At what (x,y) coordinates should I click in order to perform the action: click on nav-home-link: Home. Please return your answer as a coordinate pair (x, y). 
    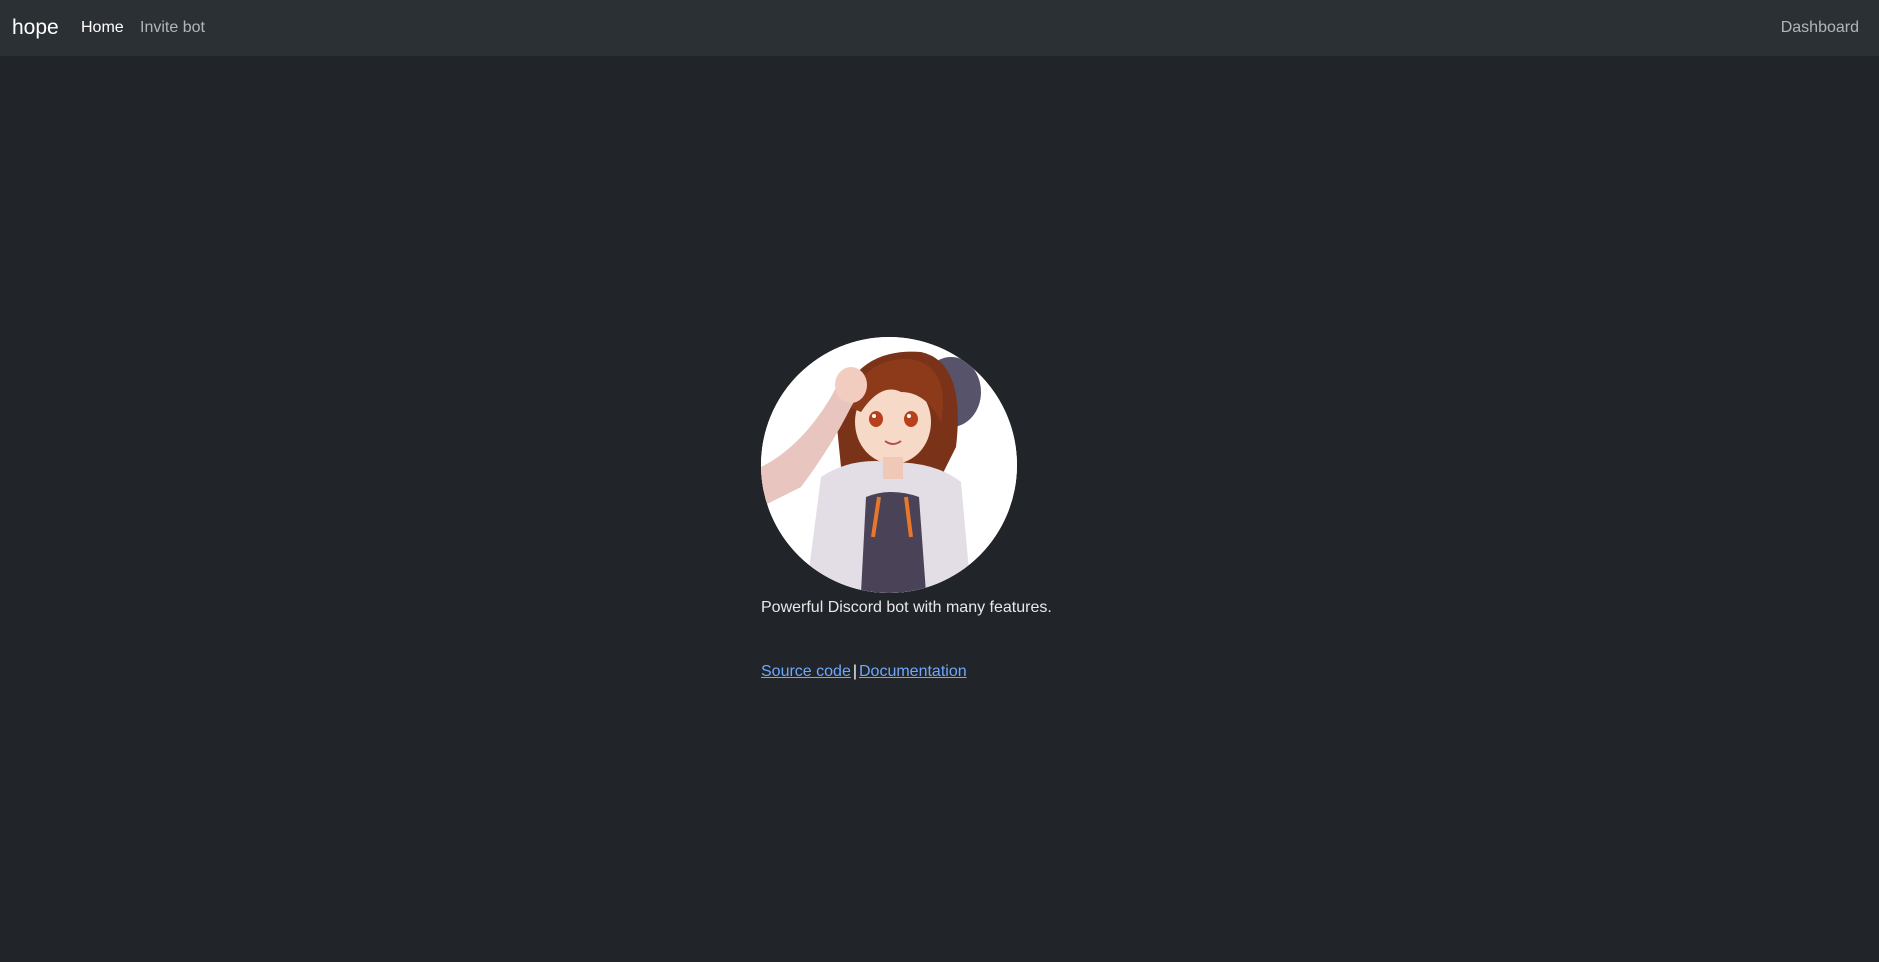
    Looking at the image, I should click on (102, 28).